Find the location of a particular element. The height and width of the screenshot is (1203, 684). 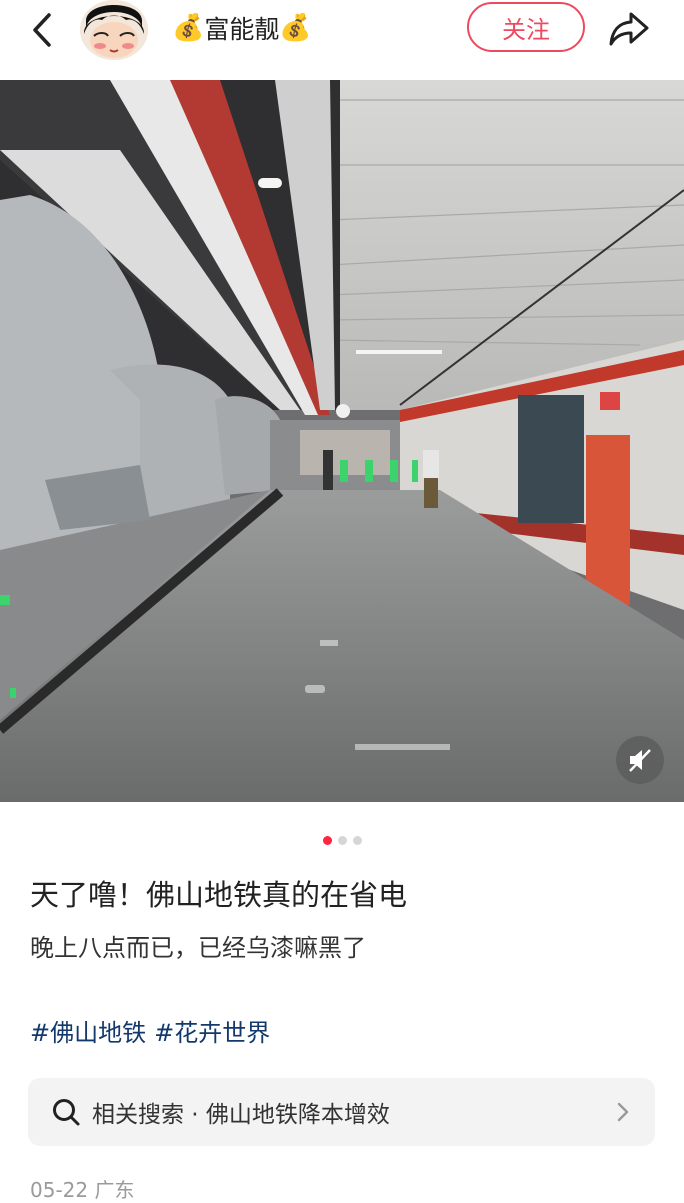

related-search-bar: 相关搜索 · 佛山地铁降本增效 is located at coordinates (341, 1112).